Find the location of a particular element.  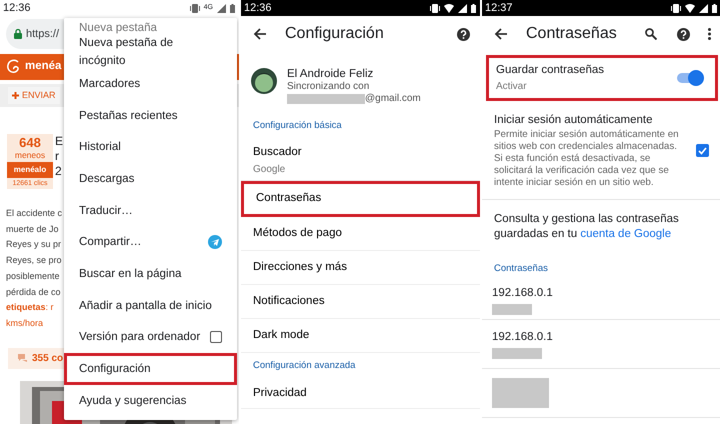

save-passwords-setting: Guardar contraseñas Activar is located at coordinates (602, 78).